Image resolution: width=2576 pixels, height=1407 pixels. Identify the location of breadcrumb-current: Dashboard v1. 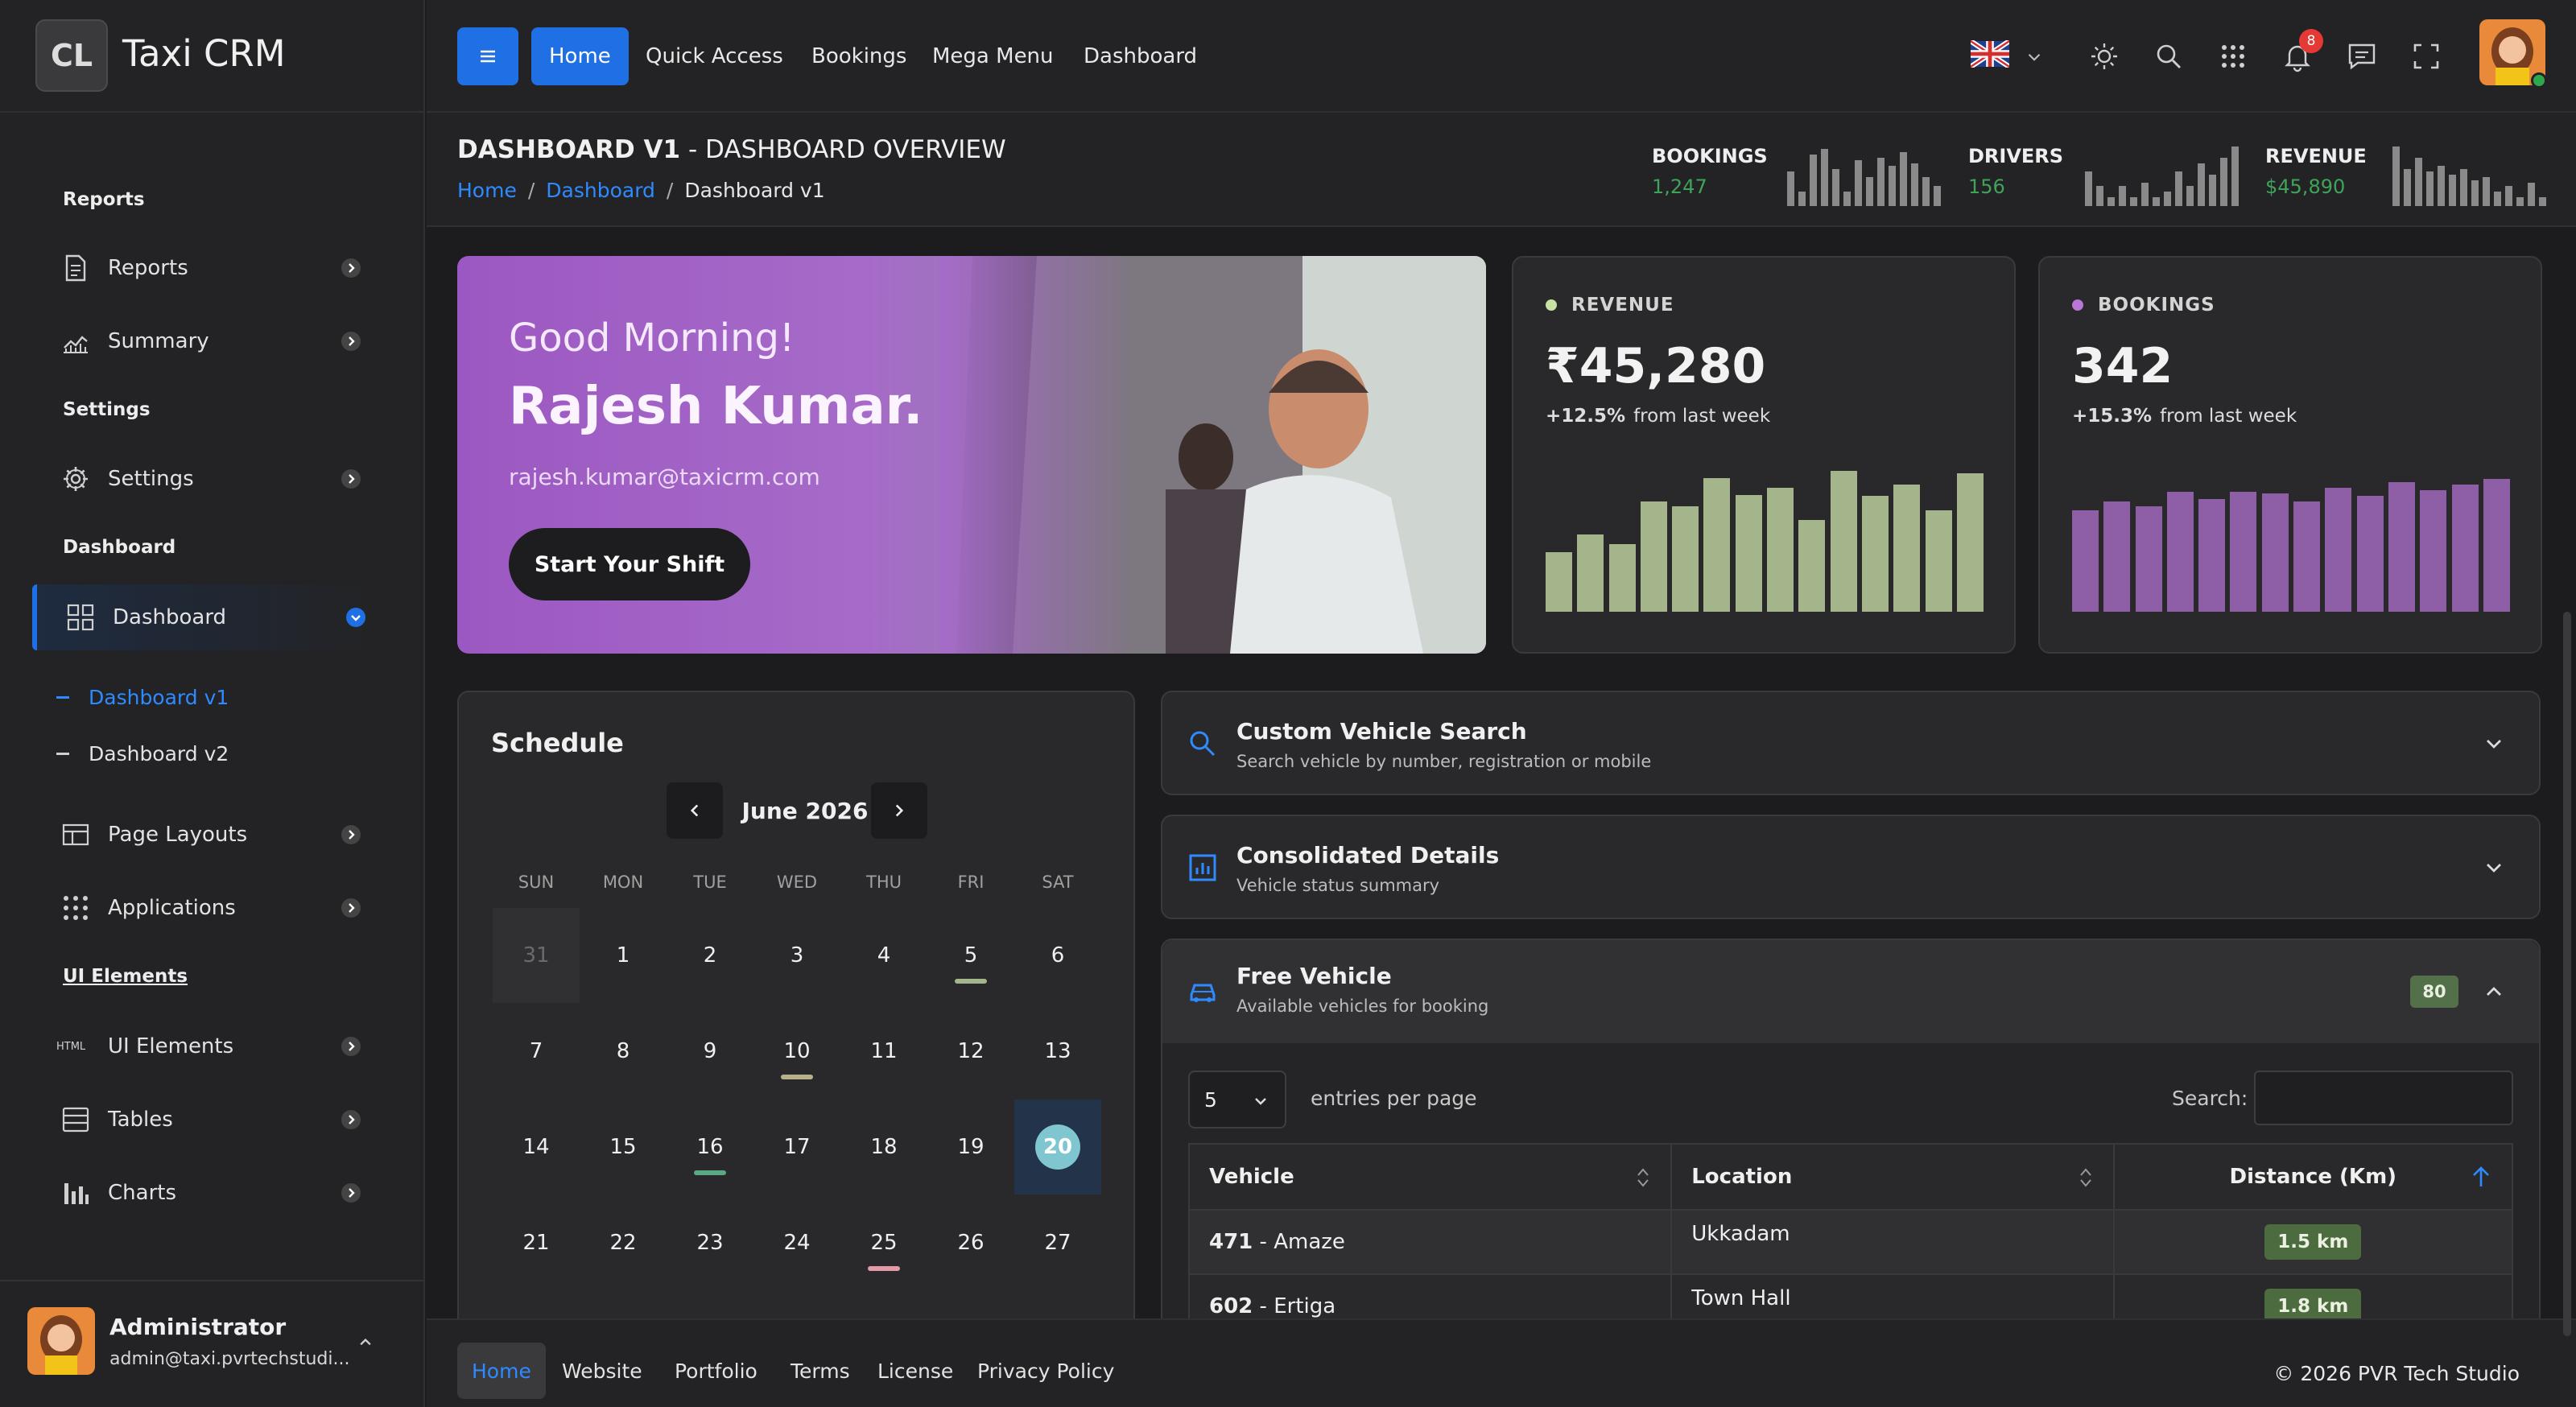
(754, 190).